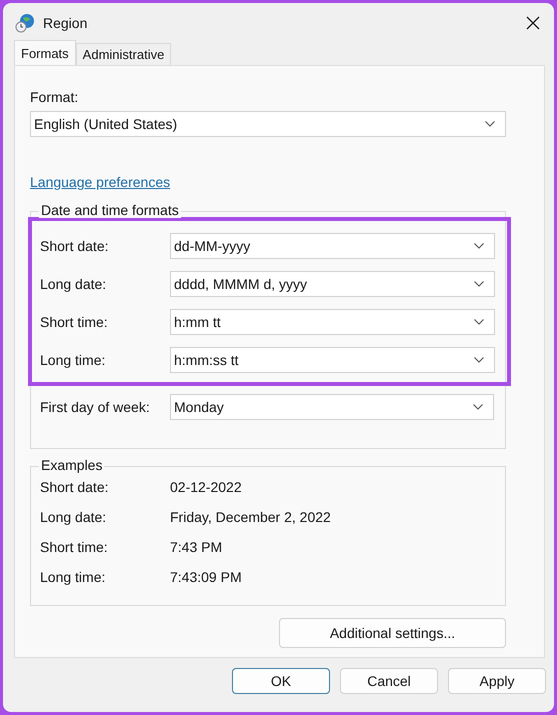 The image size is (557, 715). Describe the element at coordinates (74, 547) in the screenshot. I see `example-label: Short time:` at that location.